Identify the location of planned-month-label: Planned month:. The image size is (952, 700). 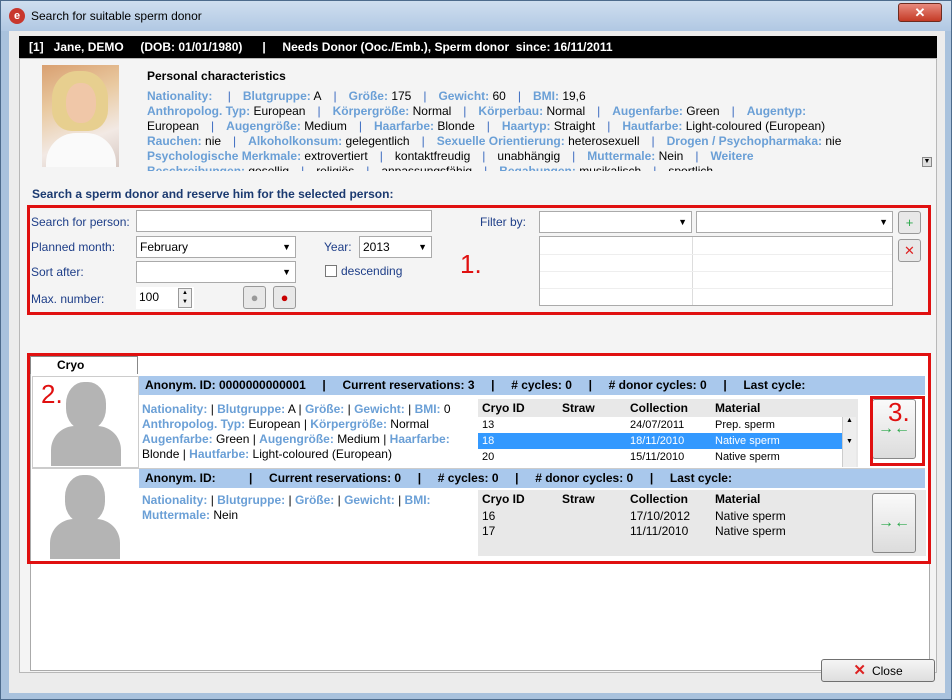
(73, 247).